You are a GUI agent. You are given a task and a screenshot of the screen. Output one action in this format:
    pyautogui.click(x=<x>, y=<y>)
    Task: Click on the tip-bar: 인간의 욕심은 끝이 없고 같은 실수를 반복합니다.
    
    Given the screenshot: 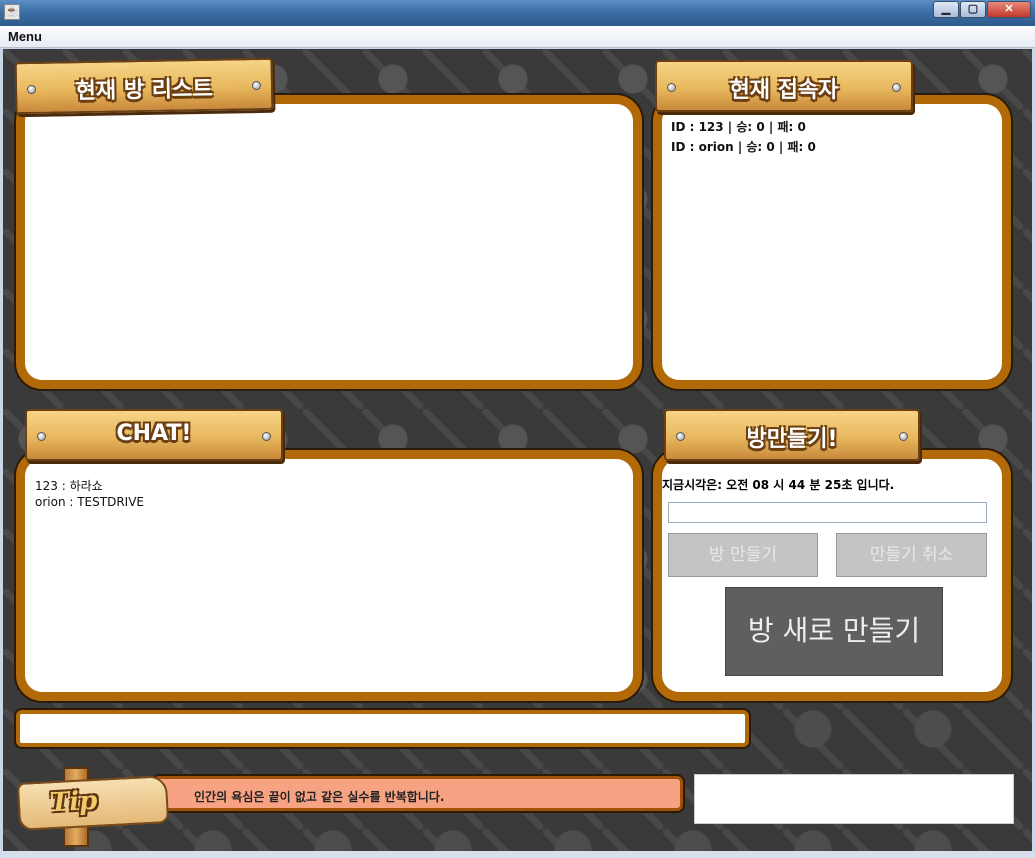 What is the action you would take?
    pyautogui.click(x=418, y=793)
    